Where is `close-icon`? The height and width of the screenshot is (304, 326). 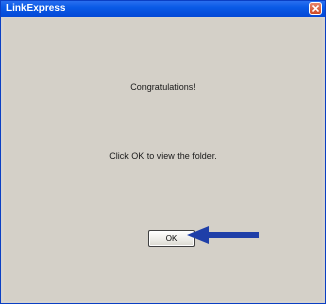 close-icon is located at coordinates (315, 8).